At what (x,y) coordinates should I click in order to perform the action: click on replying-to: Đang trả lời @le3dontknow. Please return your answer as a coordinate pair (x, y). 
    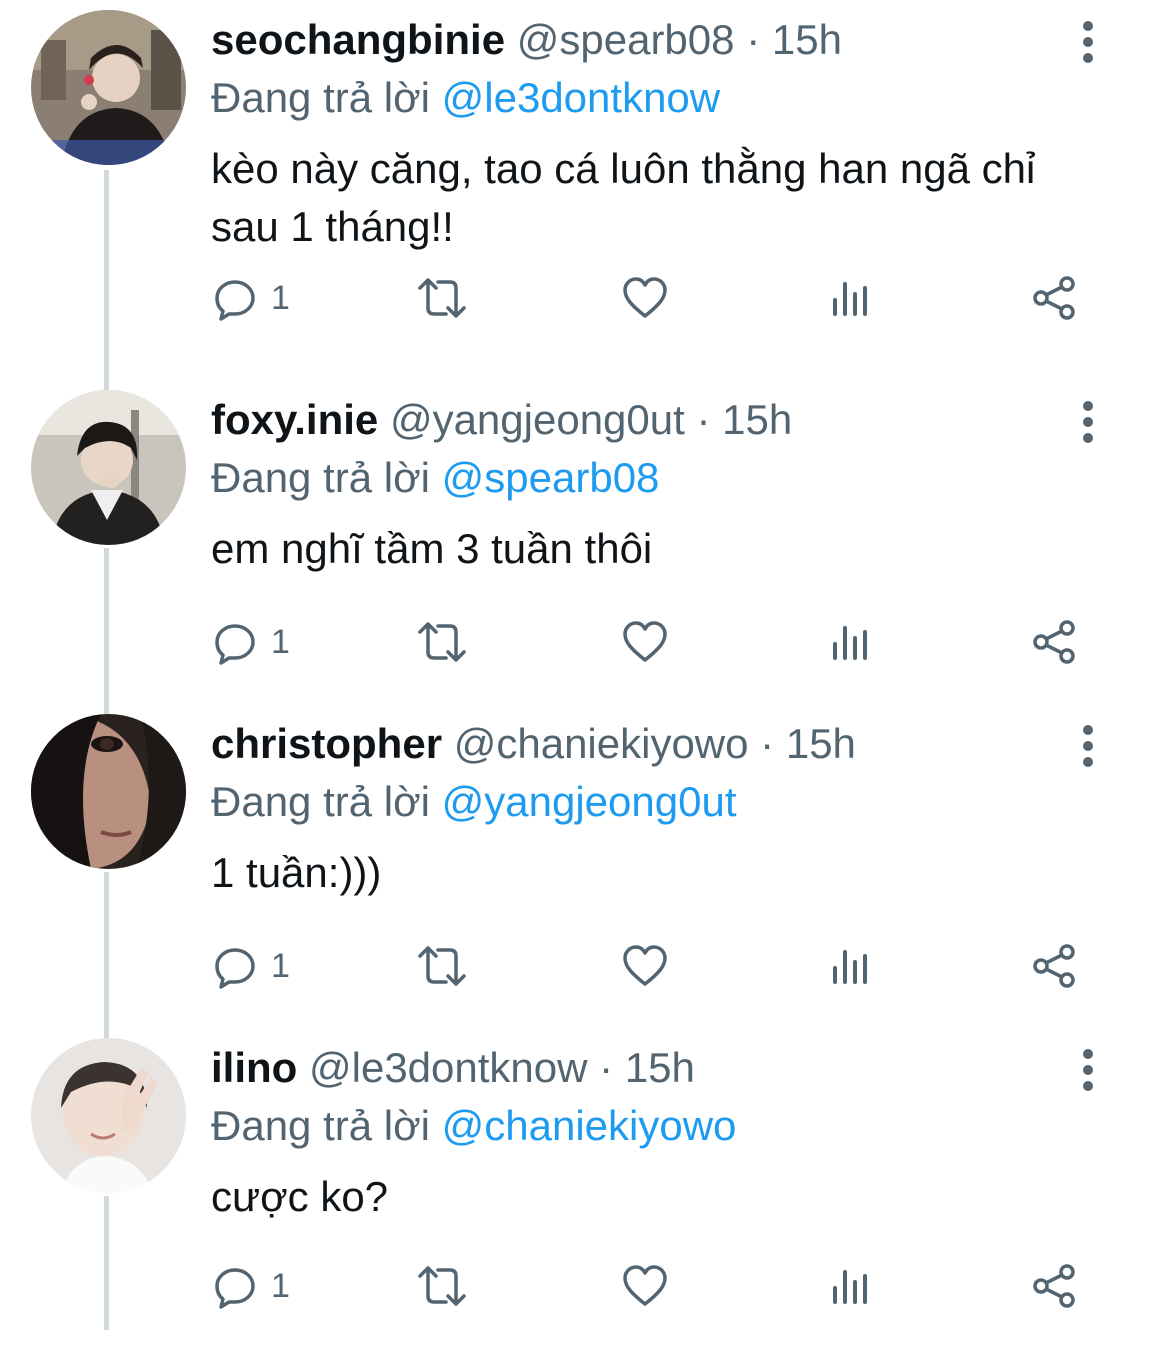
    Looking at the image, I should click on (465, 98).